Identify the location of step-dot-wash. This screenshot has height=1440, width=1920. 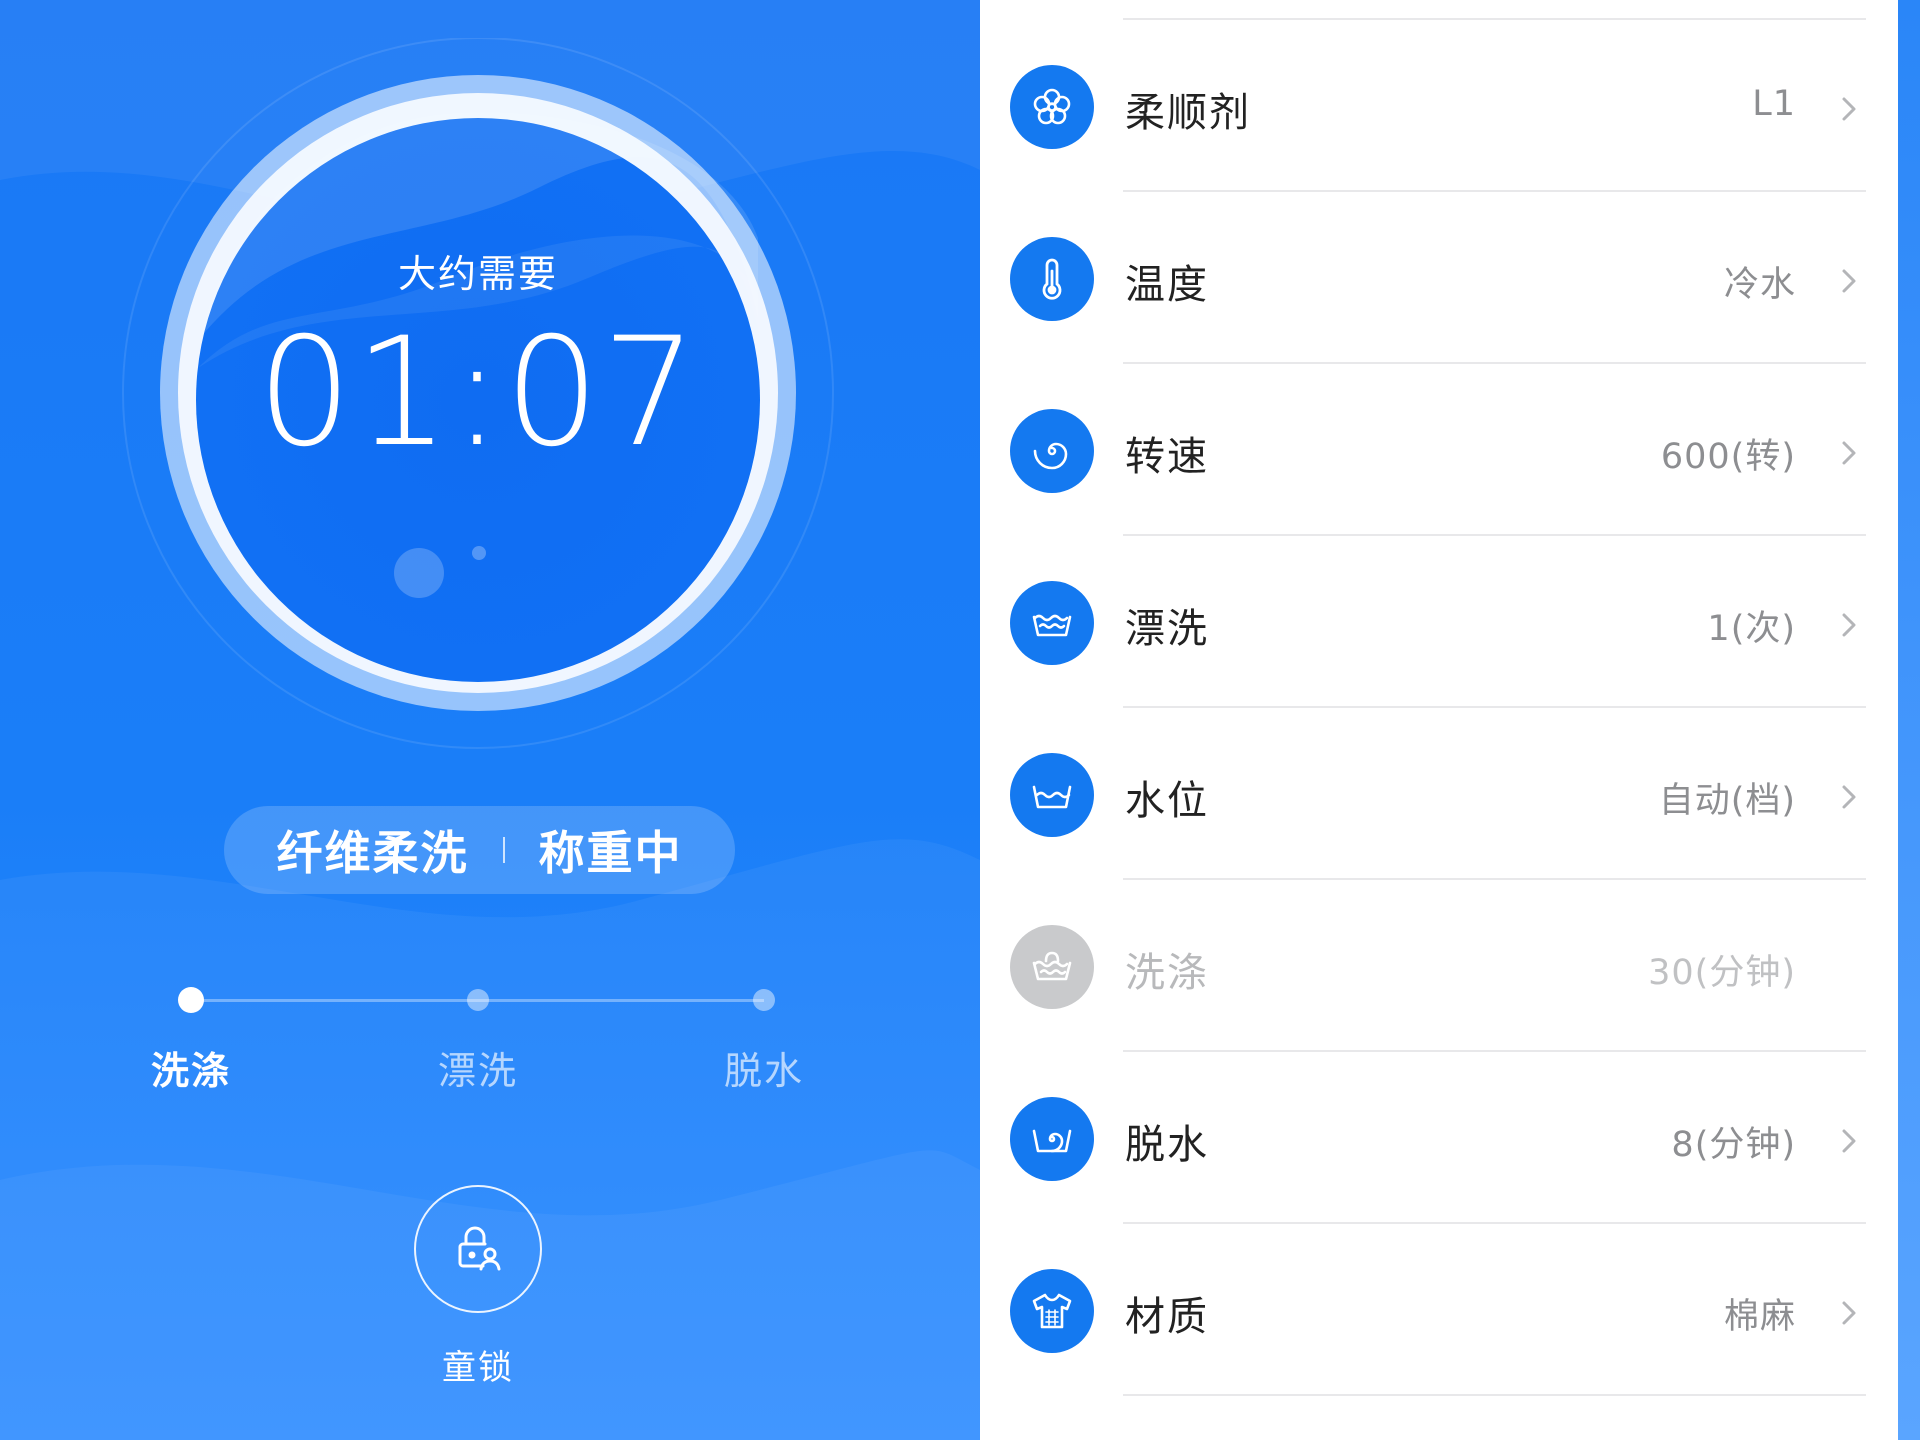
(191, 1000).